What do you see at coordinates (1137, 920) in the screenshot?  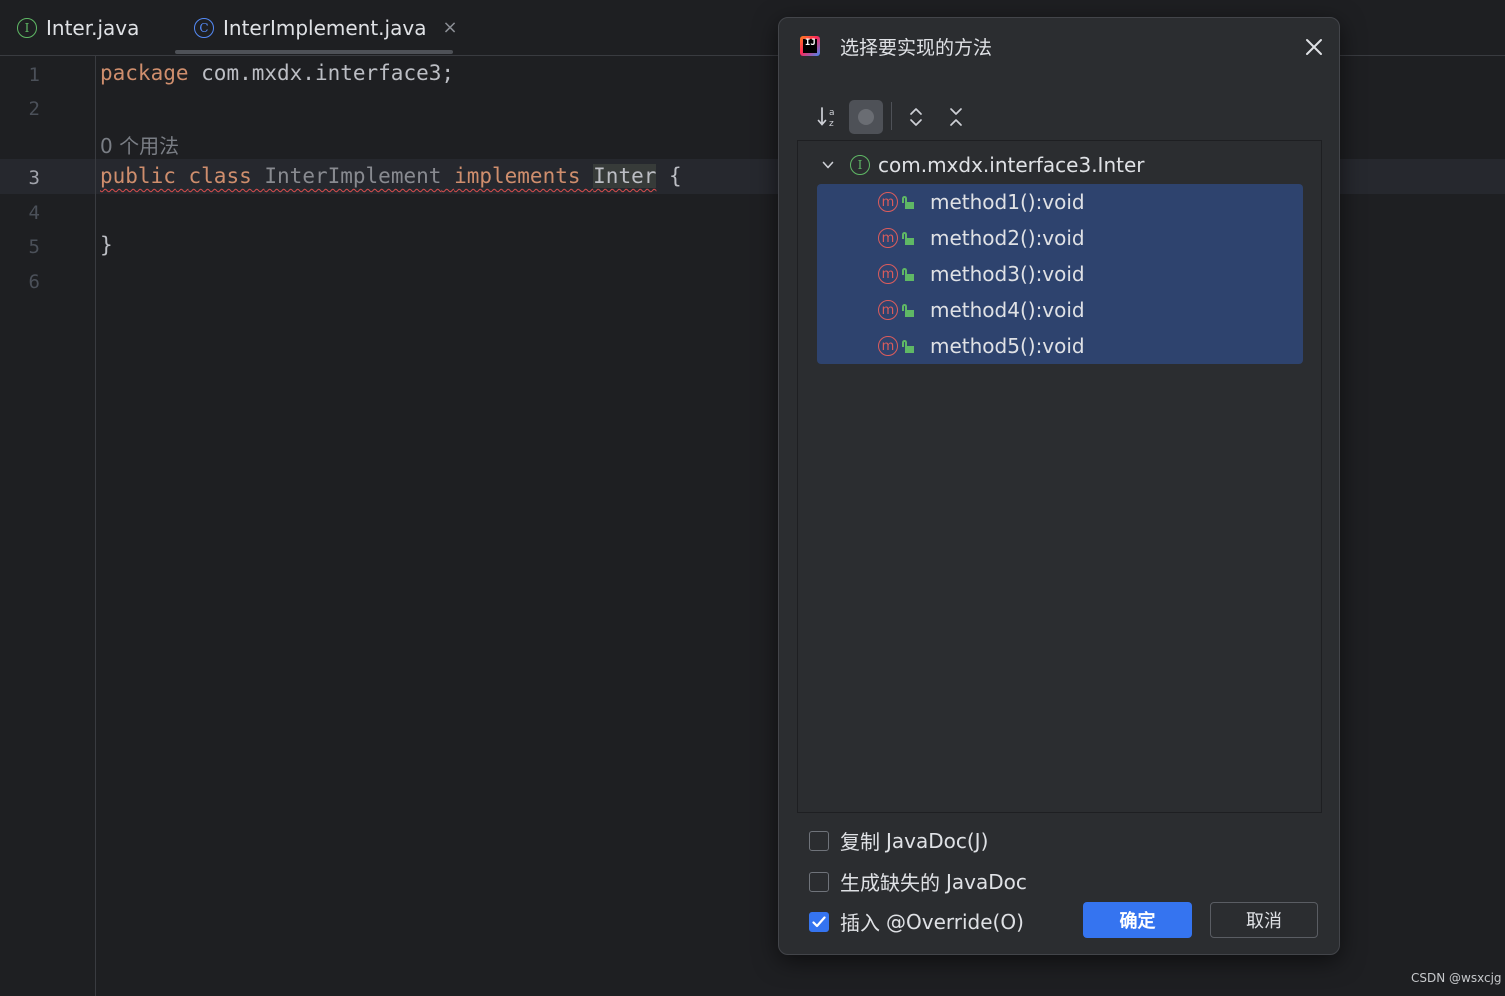 I see `ok-button: 确定` at bounding box center [1137, 920].